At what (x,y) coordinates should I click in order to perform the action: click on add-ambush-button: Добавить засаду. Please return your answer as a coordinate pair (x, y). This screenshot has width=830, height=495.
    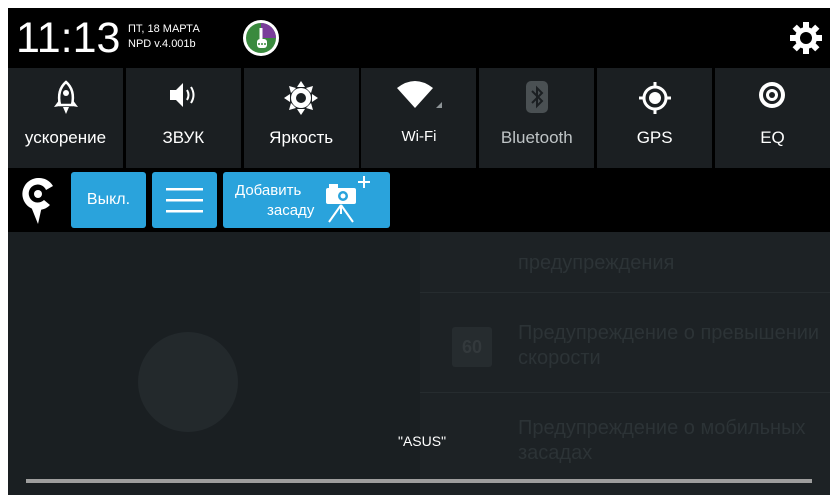
    Looking at the image, I should click on (306, 200).